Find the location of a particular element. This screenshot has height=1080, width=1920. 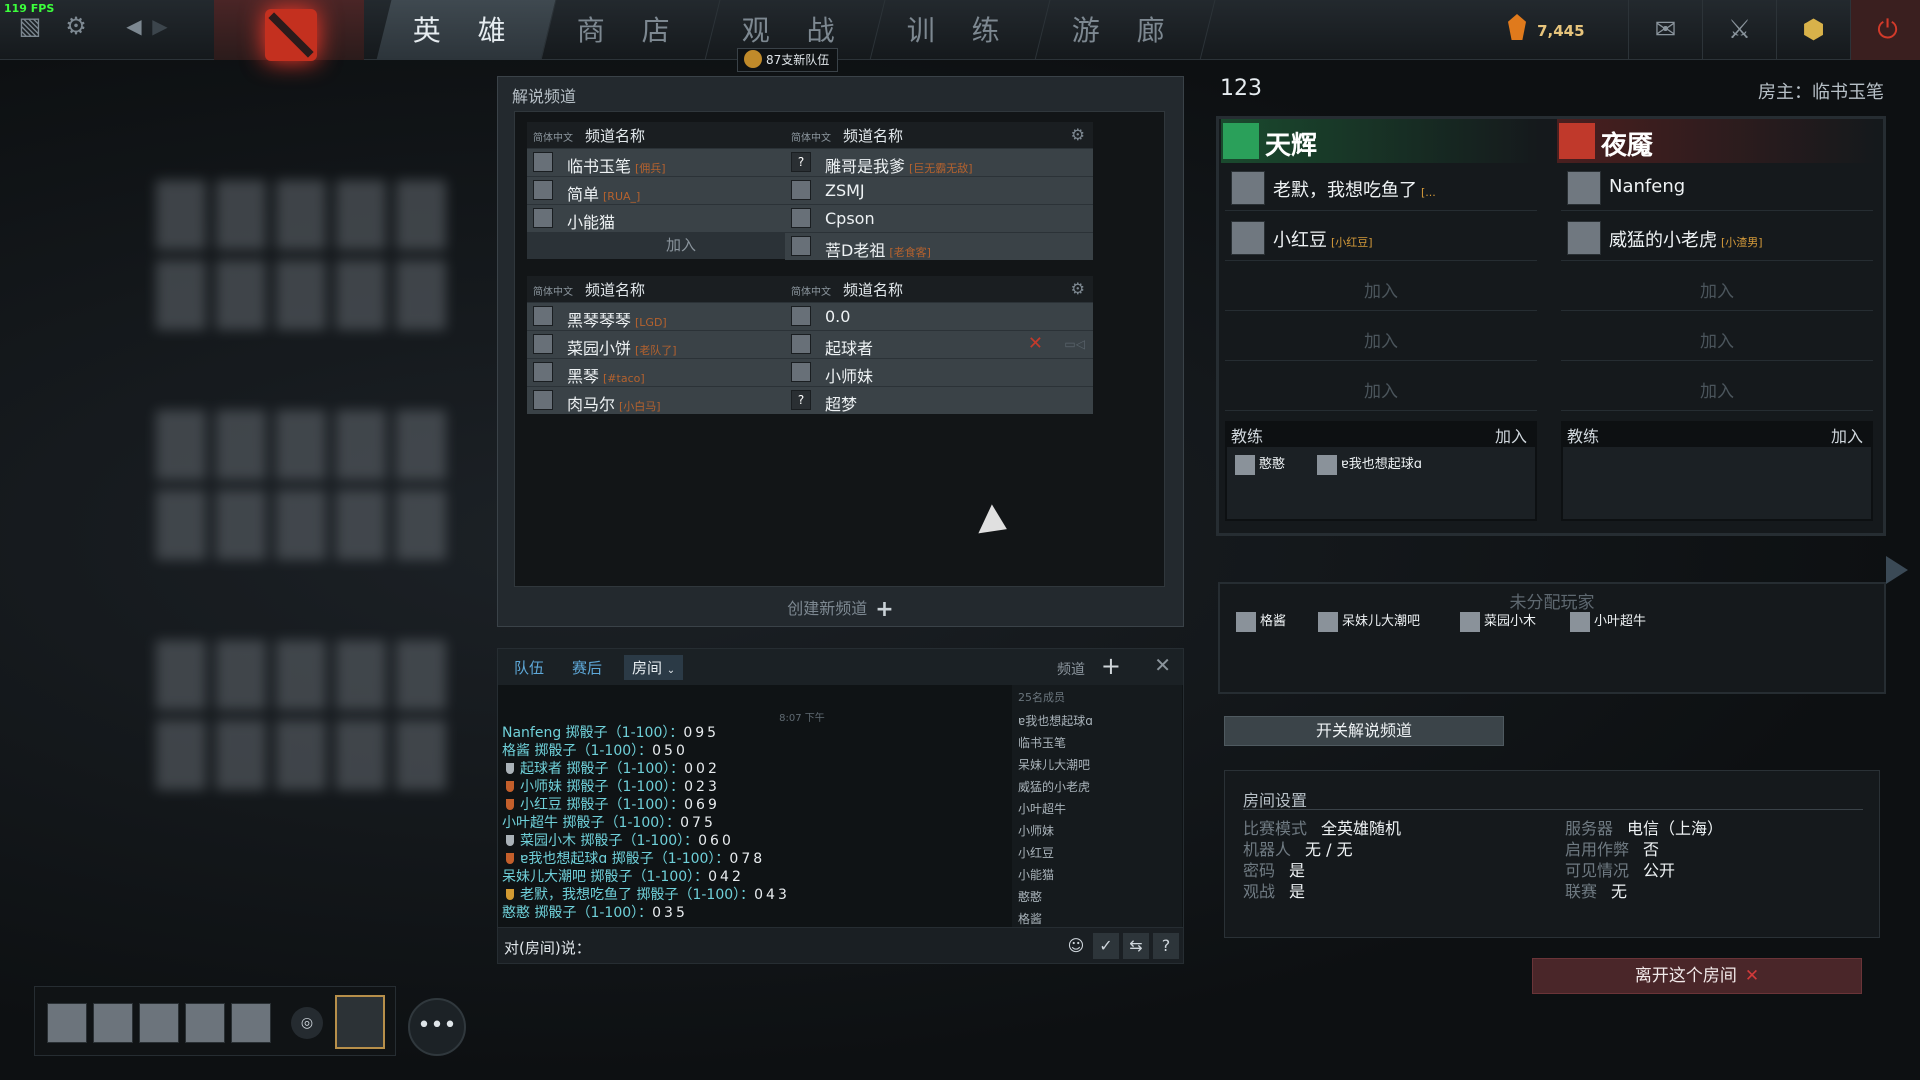

tab-learn: 训 练 is located at coordinates (960, 30).